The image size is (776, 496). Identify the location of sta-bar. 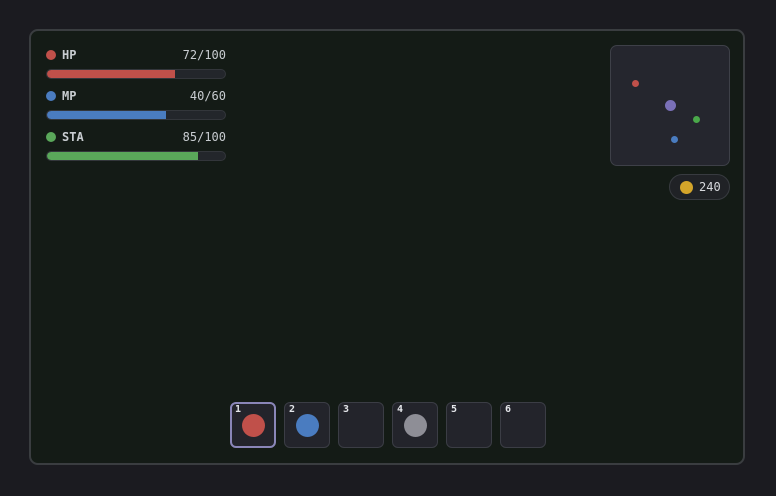
(136, 156).